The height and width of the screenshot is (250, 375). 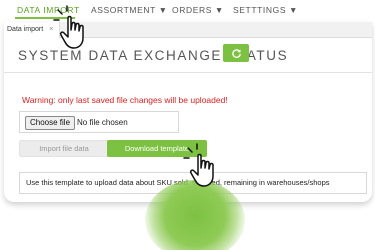 I want to click on close-icon: ×, so click(x=51, y=29).